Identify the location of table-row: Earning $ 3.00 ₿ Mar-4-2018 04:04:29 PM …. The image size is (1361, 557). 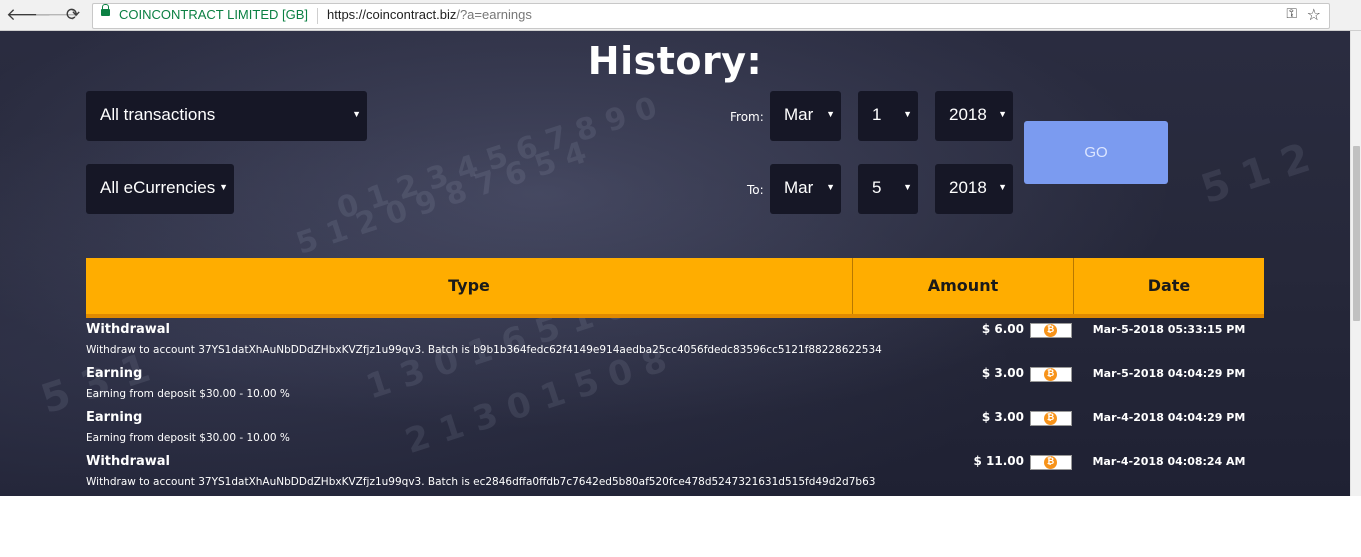
(675, 432).